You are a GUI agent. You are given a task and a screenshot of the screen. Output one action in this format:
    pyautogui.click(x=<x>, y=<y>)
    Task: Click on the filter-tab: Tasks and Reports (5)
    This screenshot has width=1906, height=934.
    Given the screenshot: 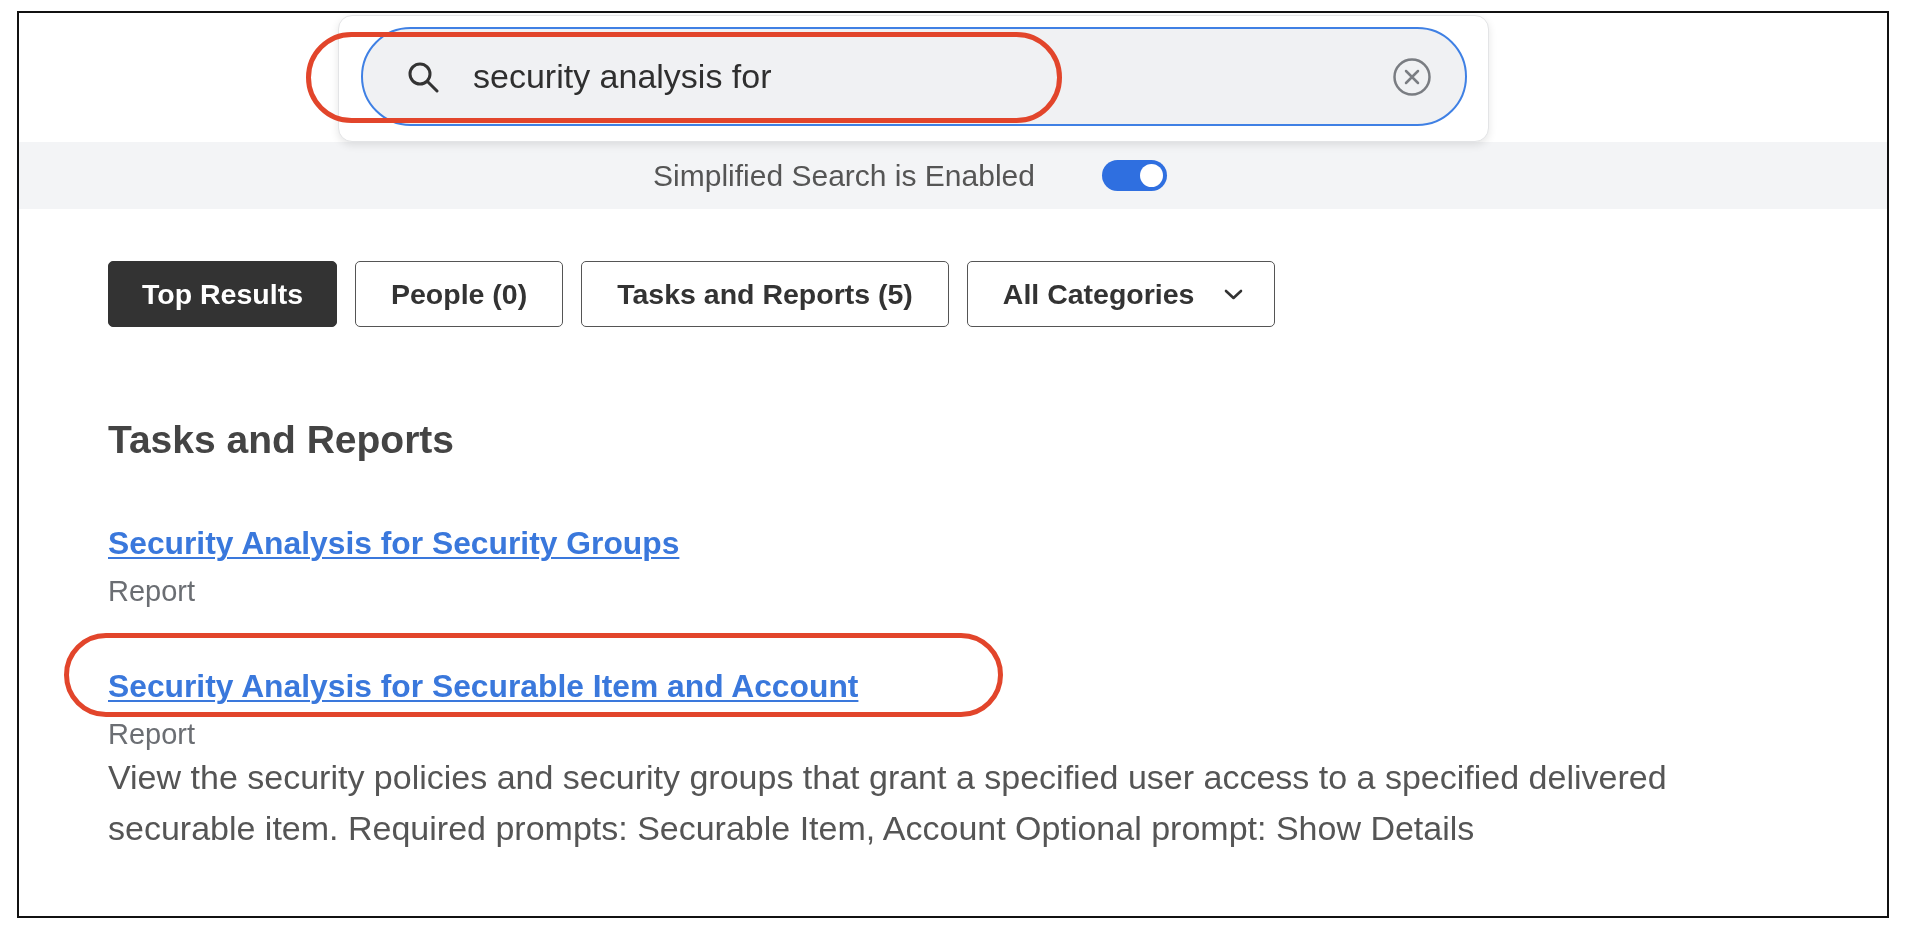 What is the action you would take?
    pyautogui.click(x=765, y=294)
    